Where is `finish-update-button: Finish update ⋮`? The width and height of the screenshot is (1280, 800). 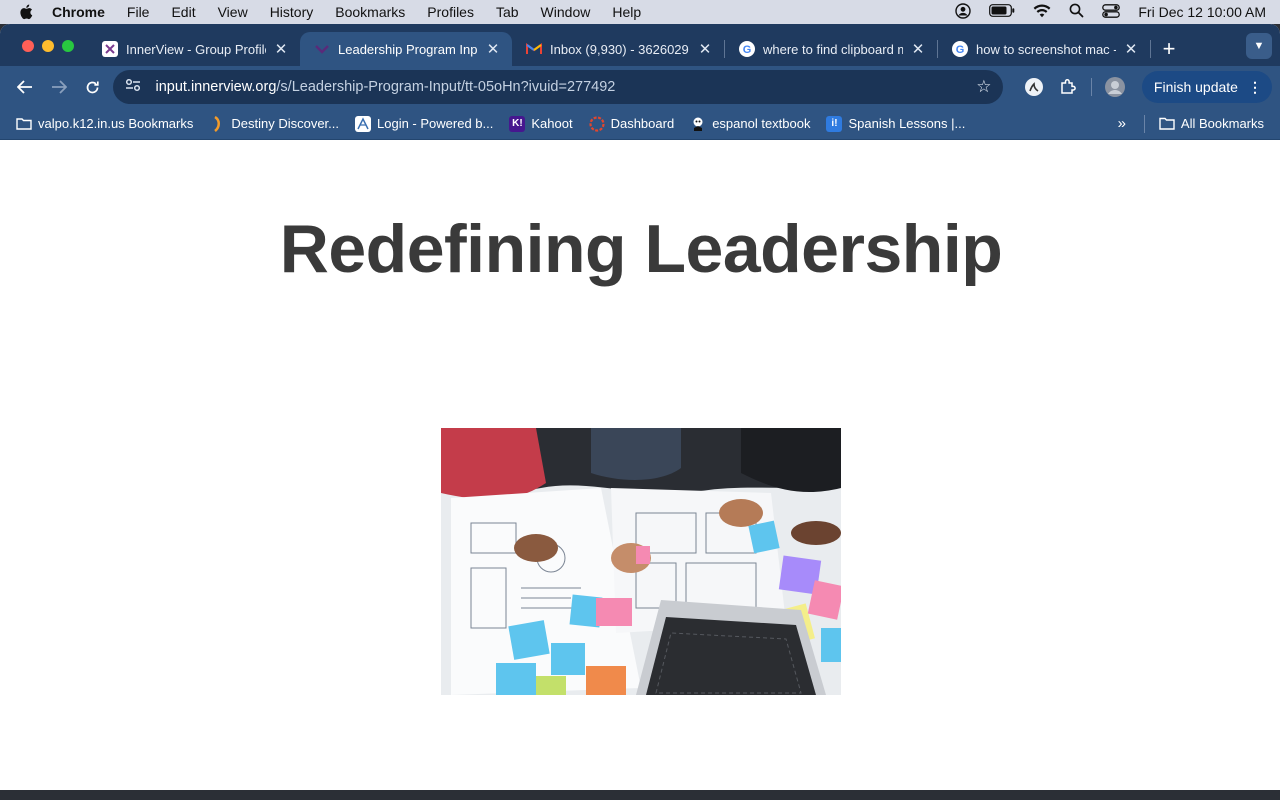 finish-update-button: Finish update ⋮ is located at coordinates (1206, 87).